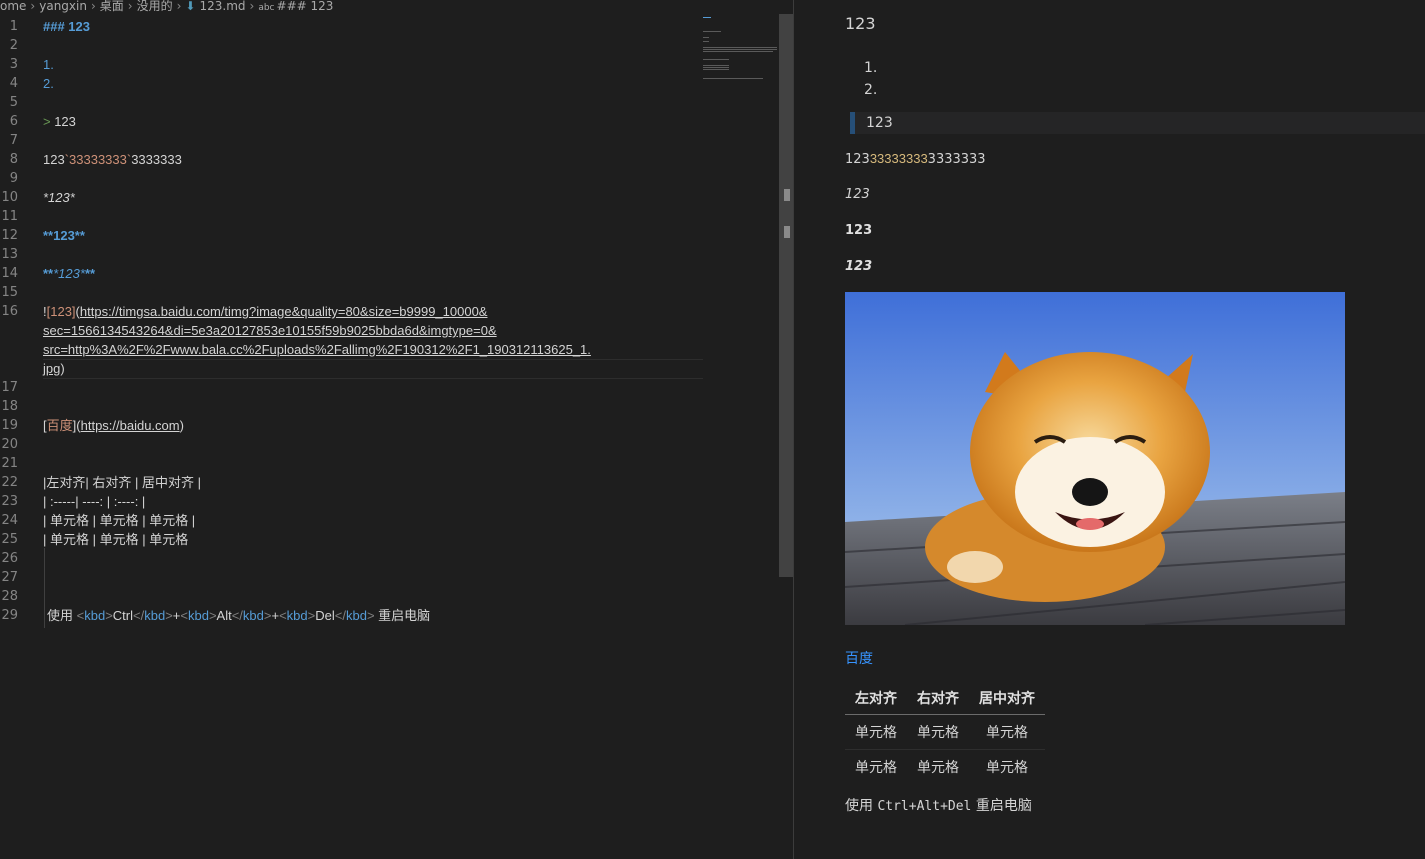 The width and height of the screenshot is (1425, 859). Describe the element at coordinates (924, 806) in the screenshot. I see `kbd-keys: Ctrl+Alt+Del` at that location.